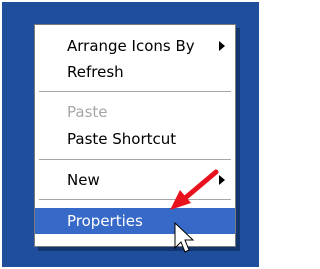 The height and width of the screenshot is (269, 320). What do you see at coordinates (122, 139) in the screenshot?
I see `menu-item-label: Paste Shortcut` at bounding box center [122, 139].